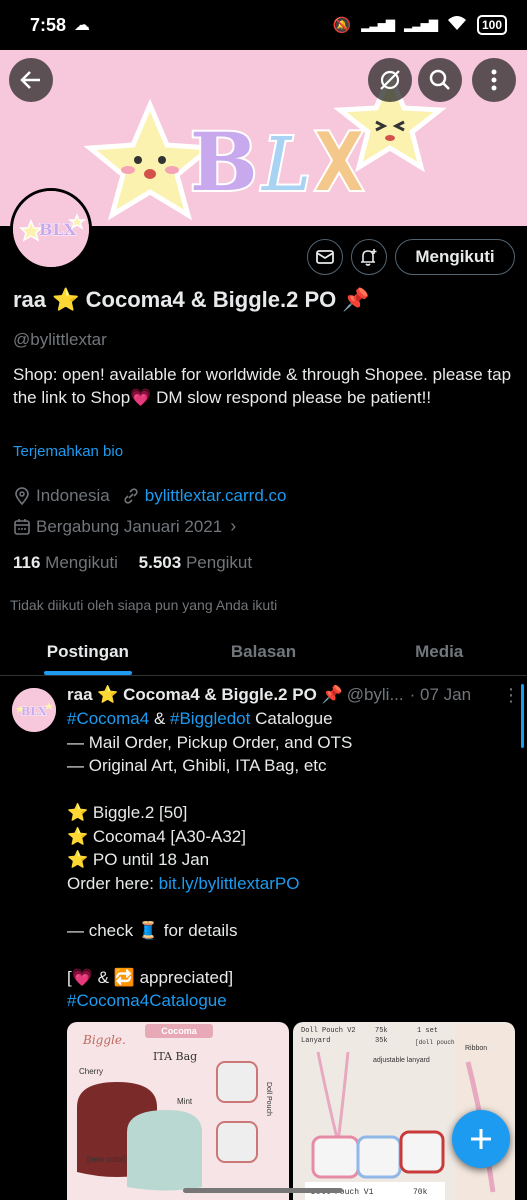 This screenshot has height=1200, width=527. I want to click on profile-tabs: Postingan Balasan Media, so click(263, 652).